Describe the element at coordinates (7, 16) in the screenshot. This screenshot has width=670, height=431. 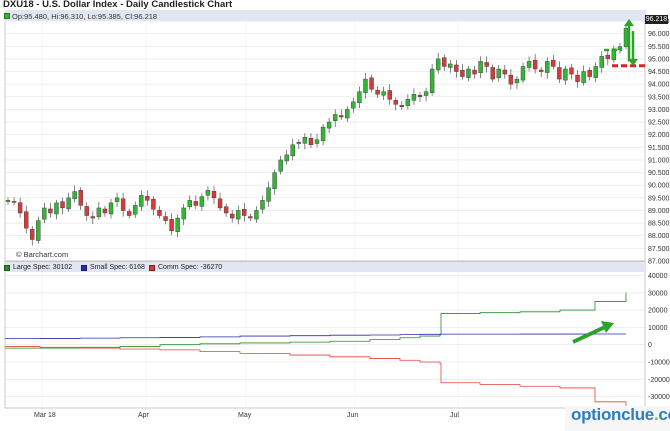
I see `ohlc-legend-swatch` at that location.